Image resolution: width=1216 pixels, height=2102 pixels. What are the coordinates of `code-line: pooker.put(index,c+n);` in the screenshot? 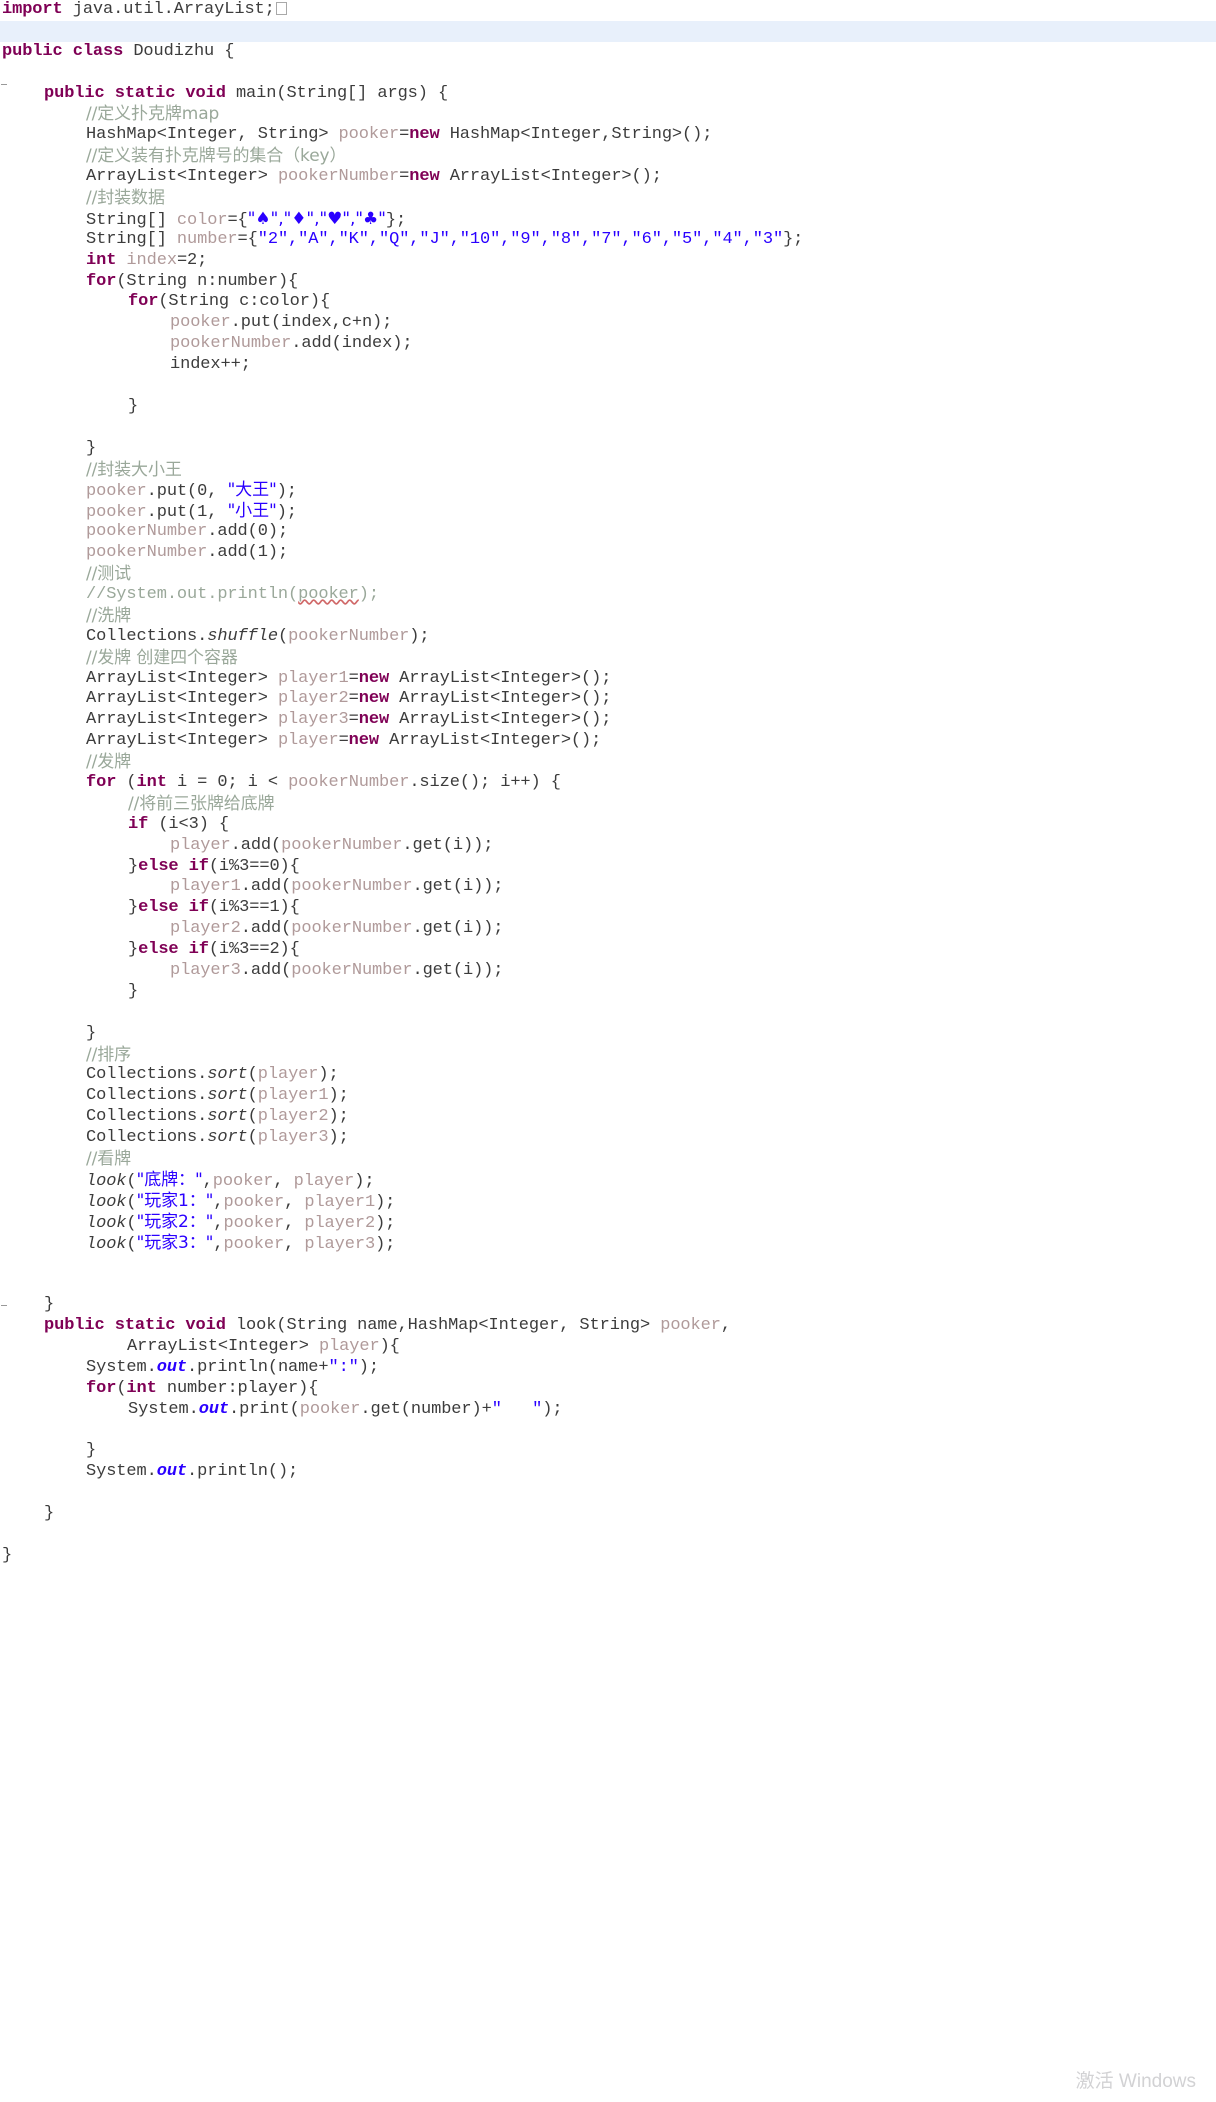 It's located at (608, 323).